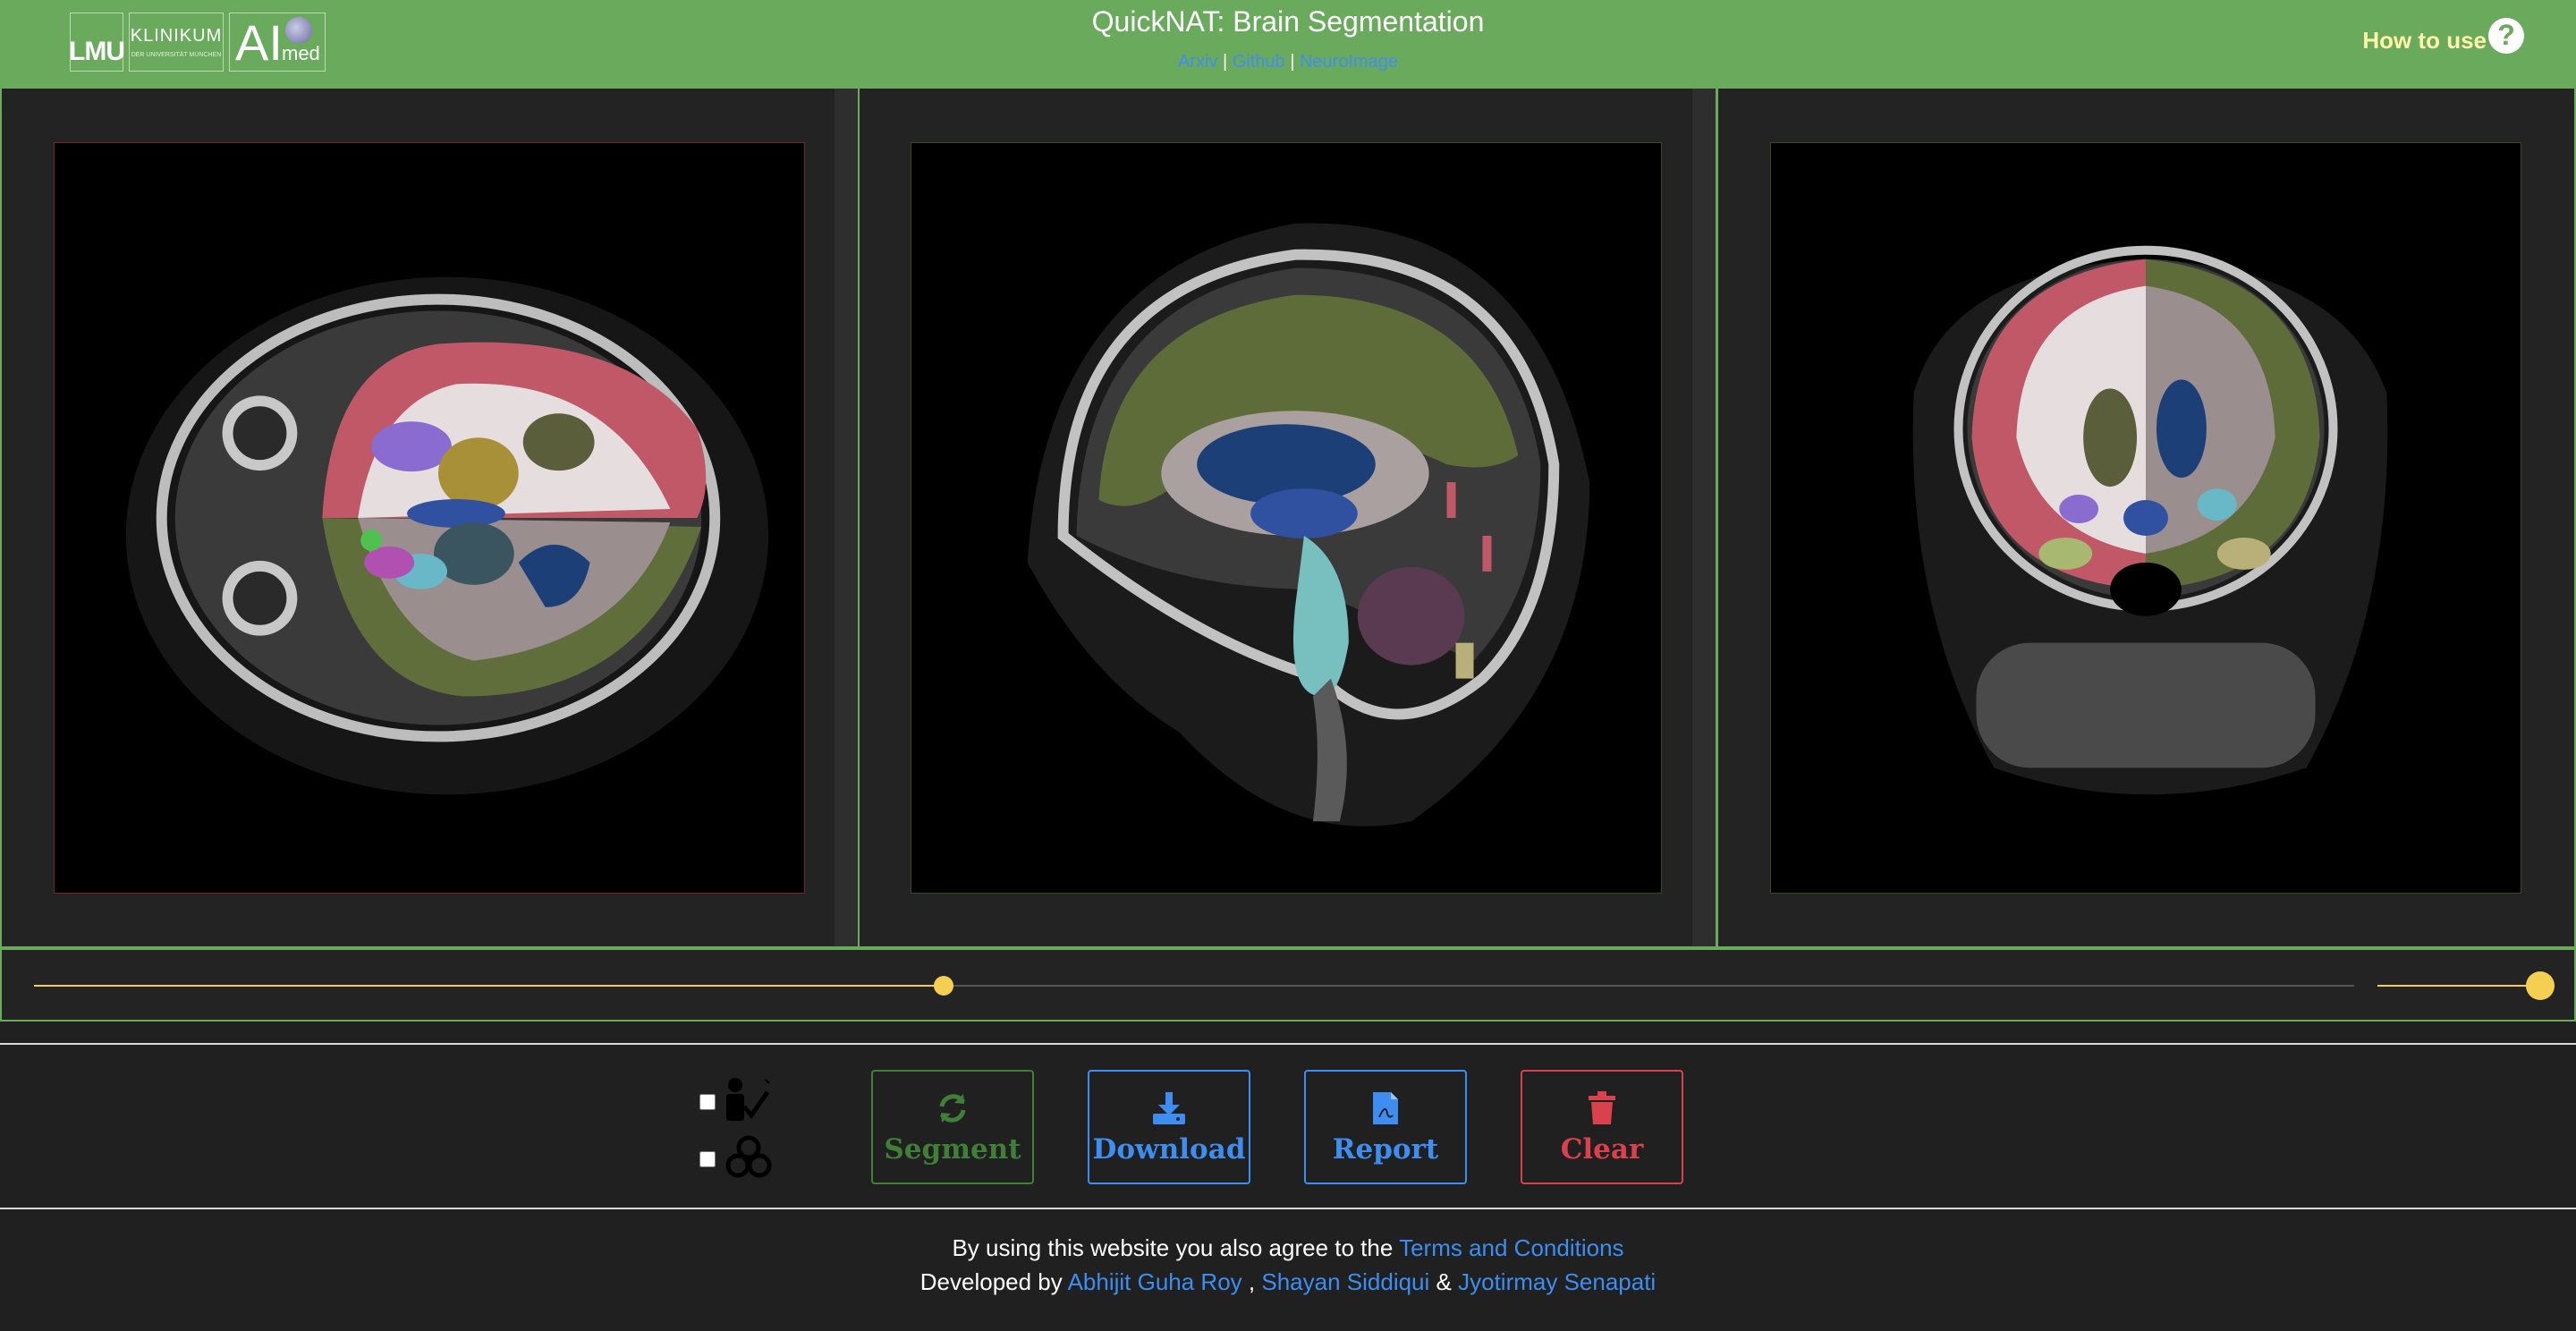 Image resolution: width=2576 pixels, height=1331 pixels. I want to click on segment-label: Segment, so click(952, 1150).